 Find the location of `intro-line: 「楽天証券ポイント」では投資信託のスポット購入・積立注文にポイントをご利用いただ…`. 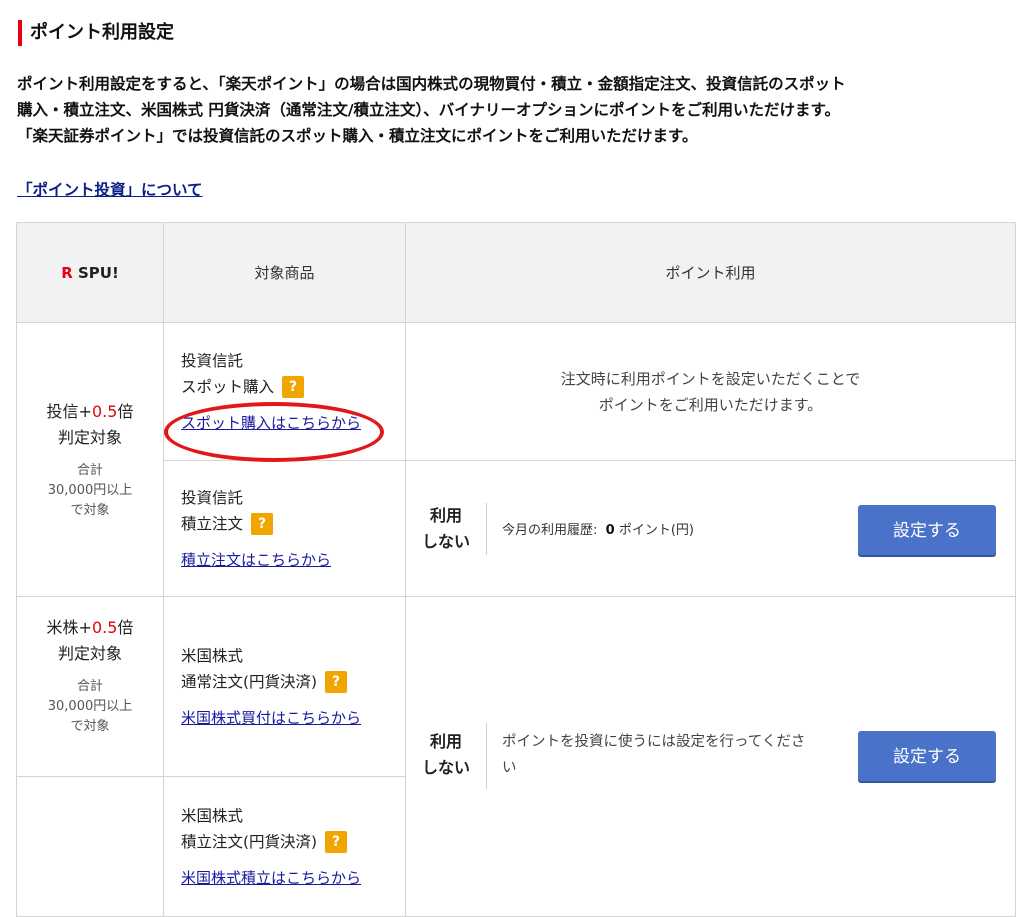

intro-line: 「楽天証券ポイント」では投資信託のスポット購入・積立注文にポイントをご利用いただ… is located at coordinates (357, 136).